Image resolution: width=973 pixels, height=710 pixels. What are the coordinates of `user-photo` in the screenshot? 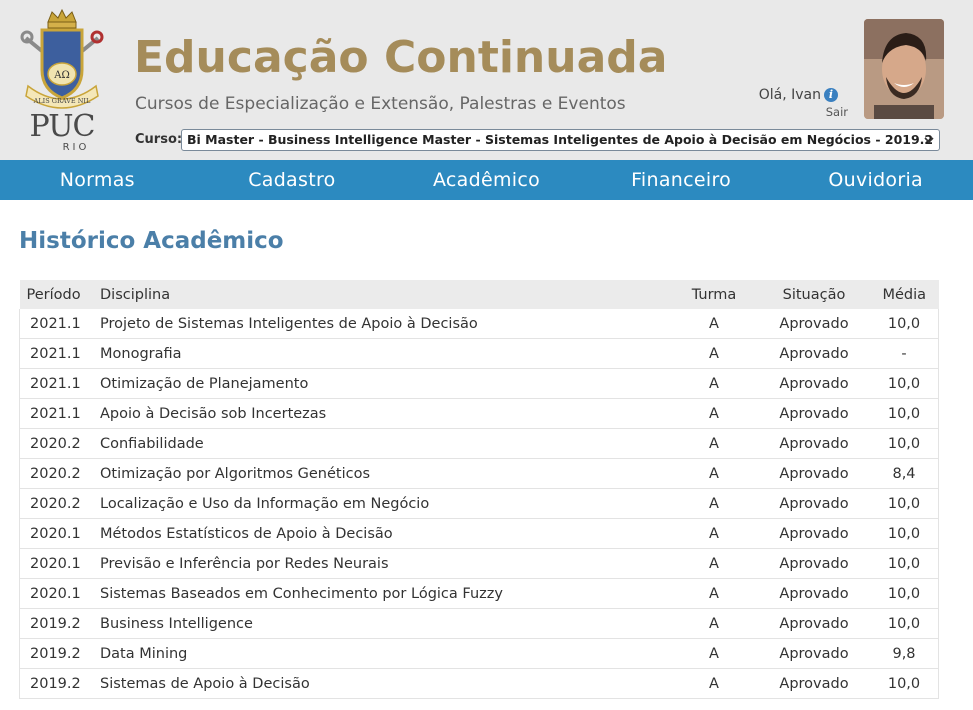 It's located at (904, 69).